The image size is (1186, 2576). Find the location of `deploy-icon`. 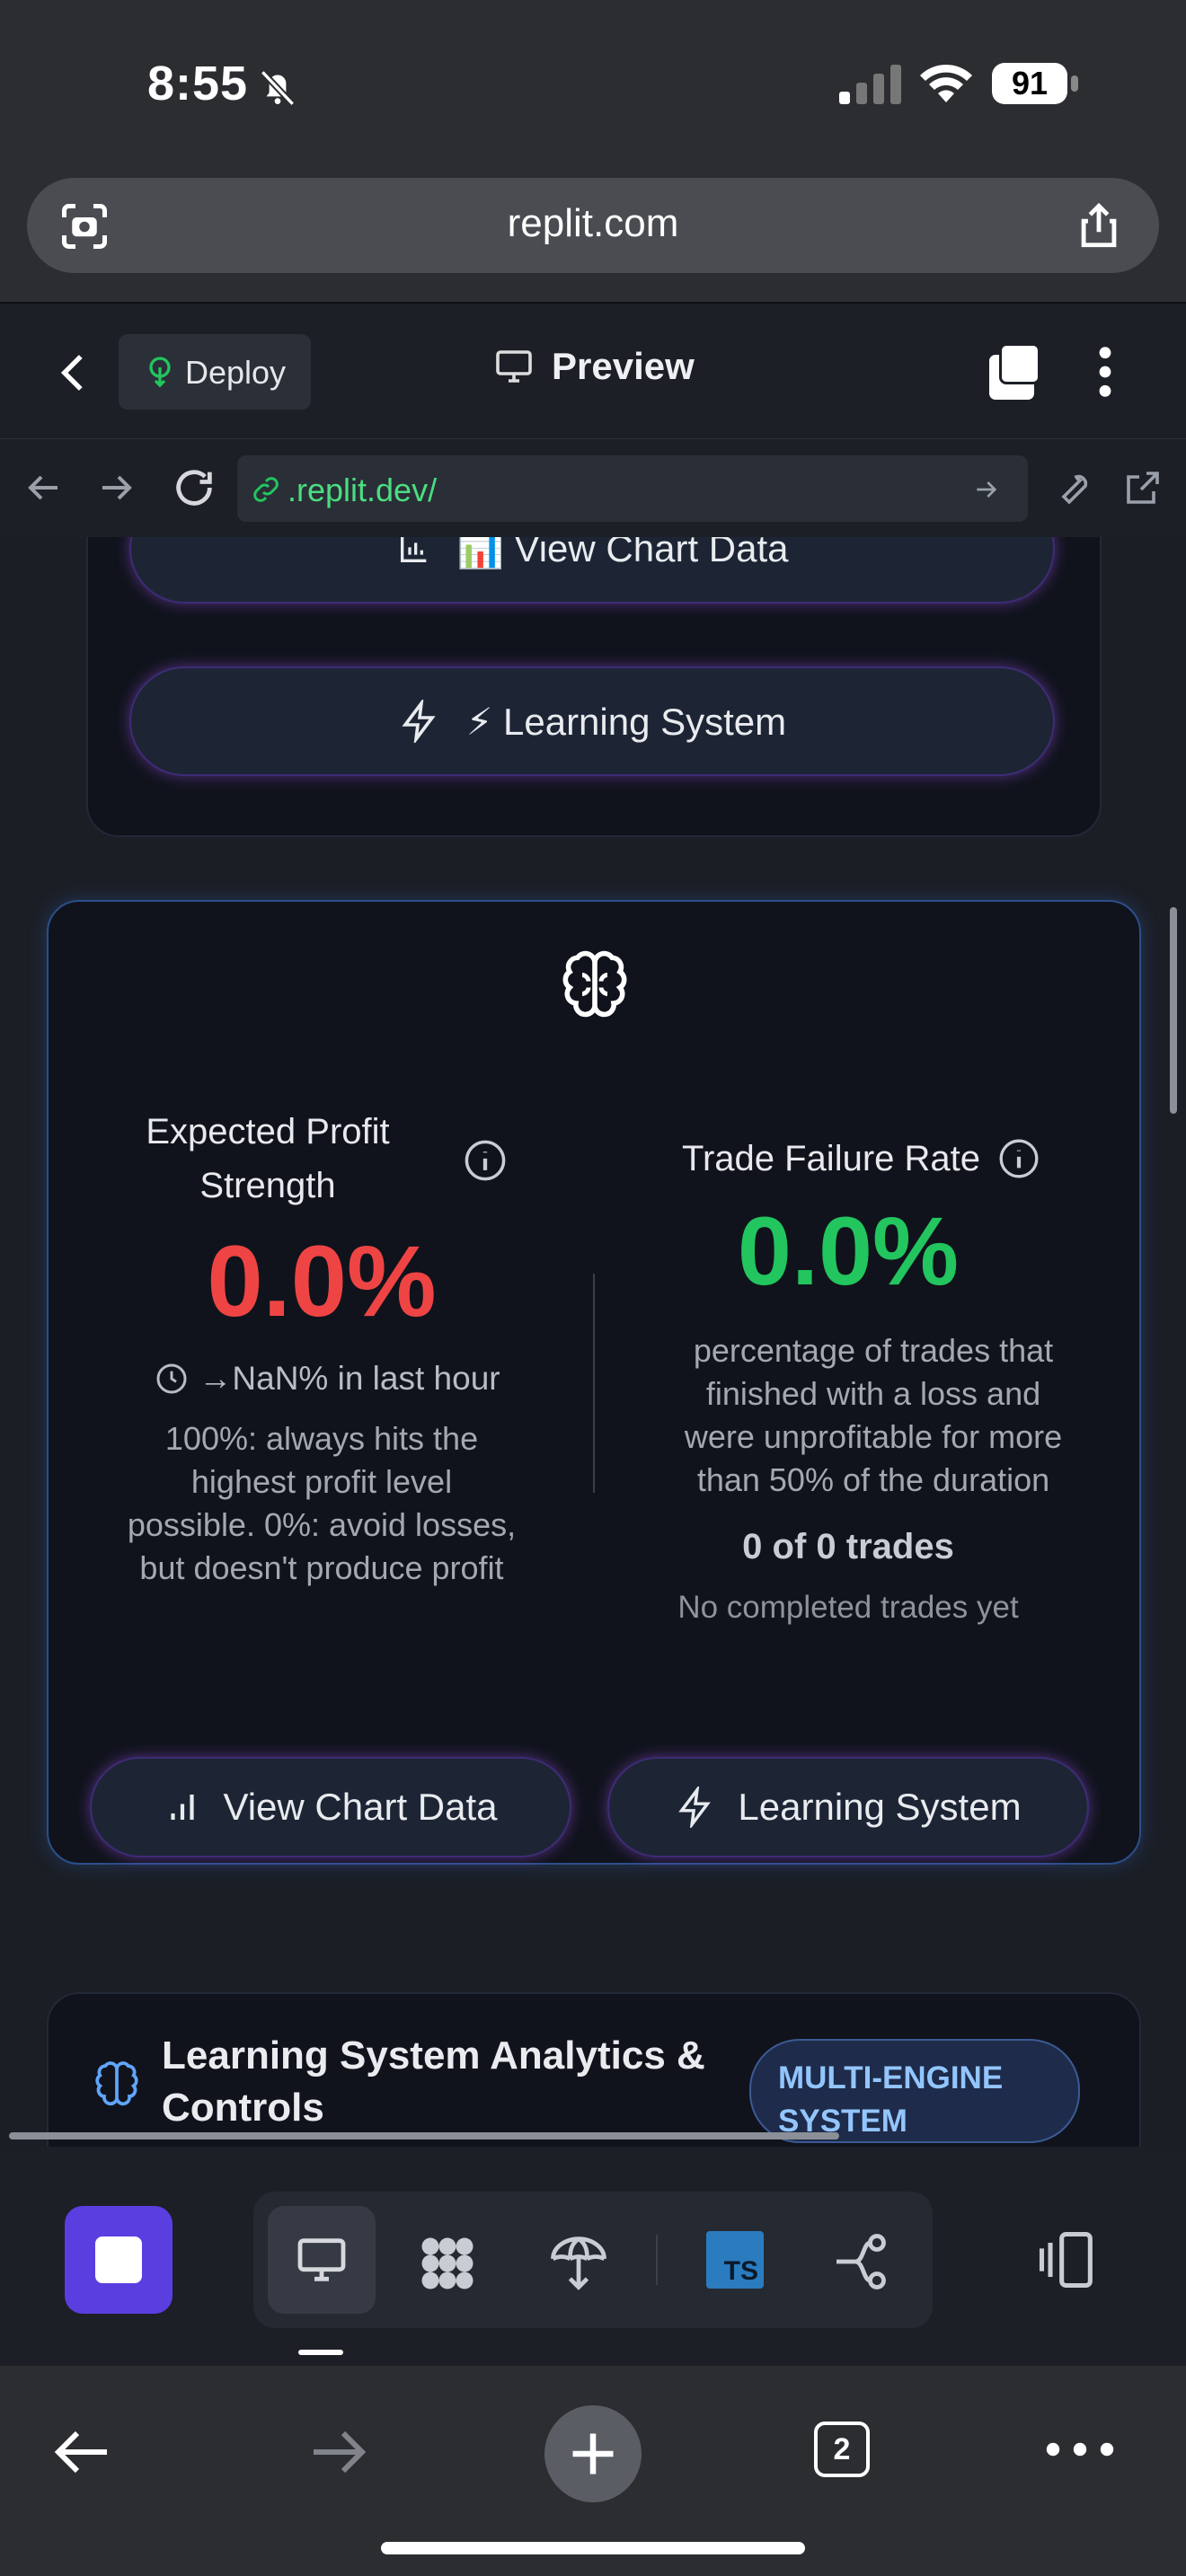

deploy-icon is located at coordinates (160, 372).